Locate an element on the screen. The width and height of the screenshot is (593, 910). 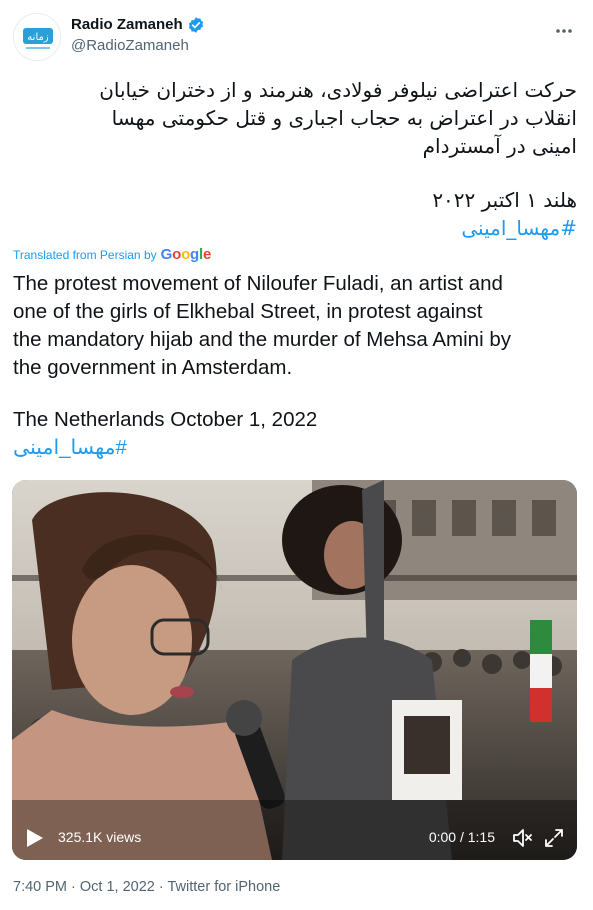
google-logo: Google is located at coordinates (186, 254).